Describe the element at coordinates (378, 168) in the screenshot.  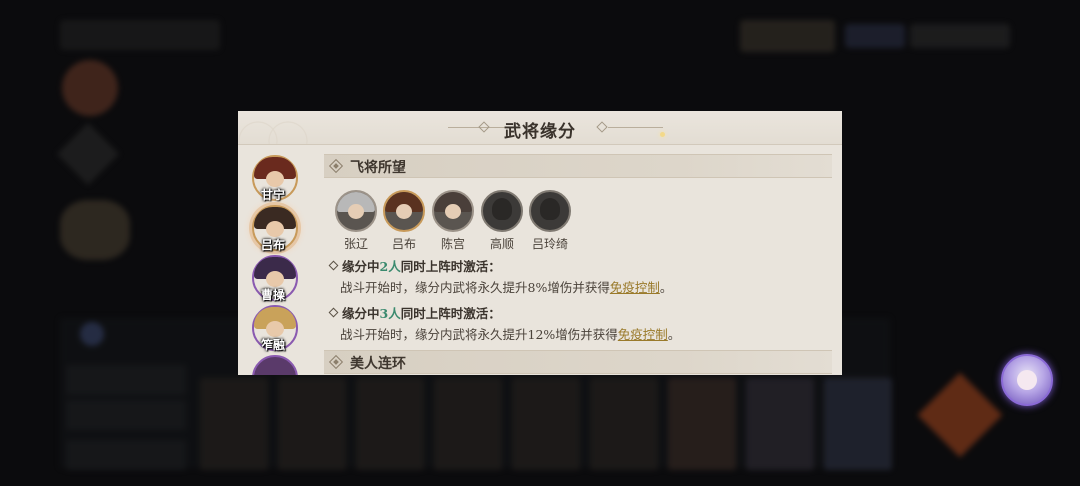
I see `section-title: 飞将所望` at that location.